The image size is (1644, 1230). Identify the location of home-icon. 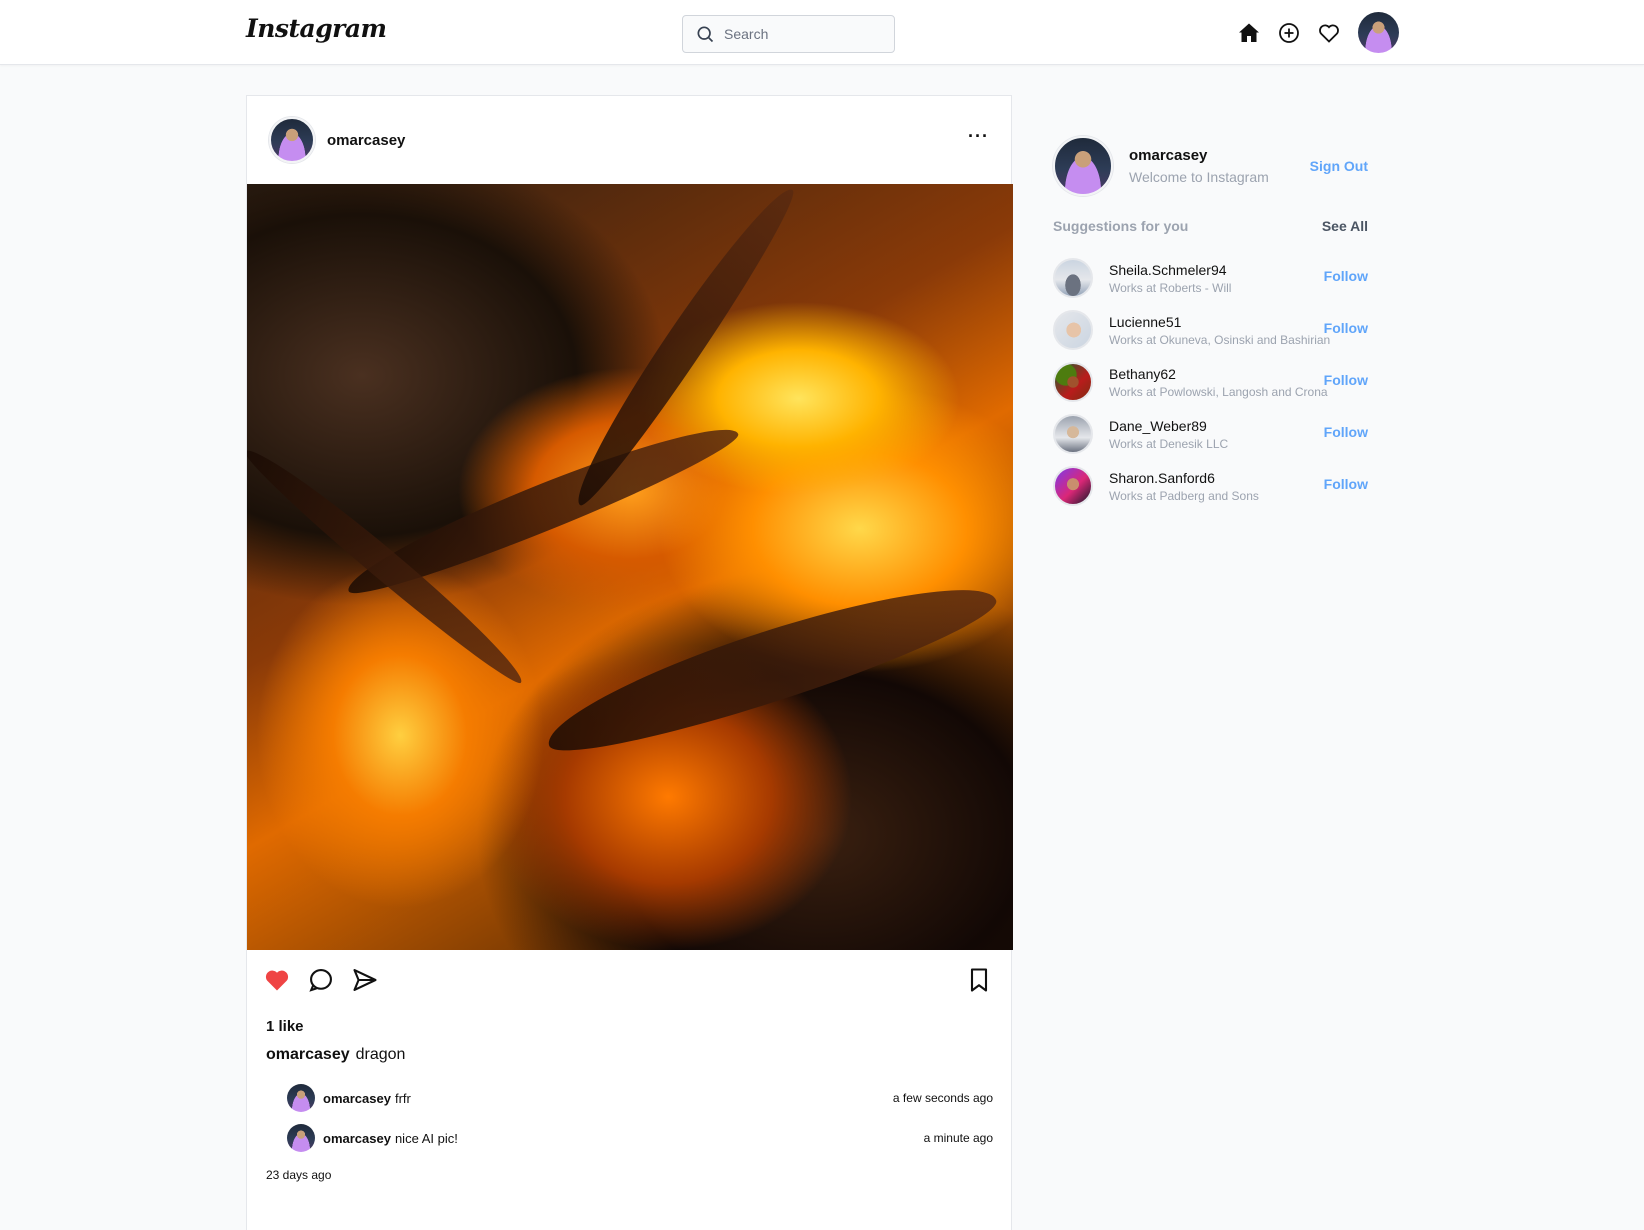
(1249, 33).